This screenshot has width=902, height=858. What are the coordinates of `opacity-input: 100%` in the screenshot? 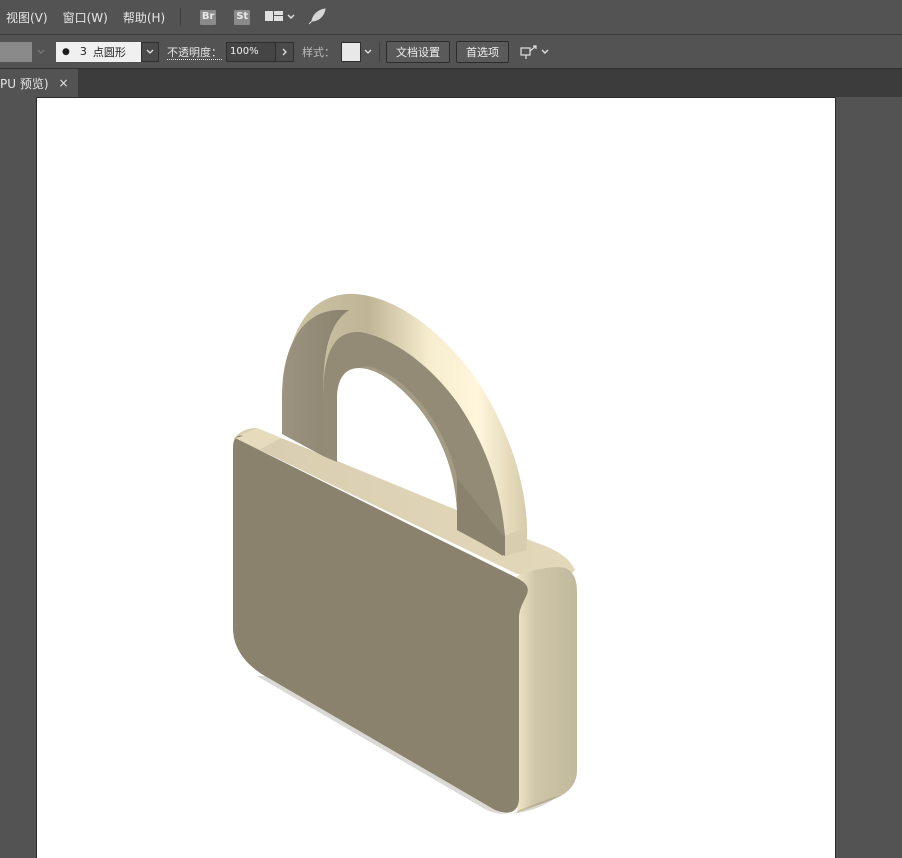 It's located at (251, 51).